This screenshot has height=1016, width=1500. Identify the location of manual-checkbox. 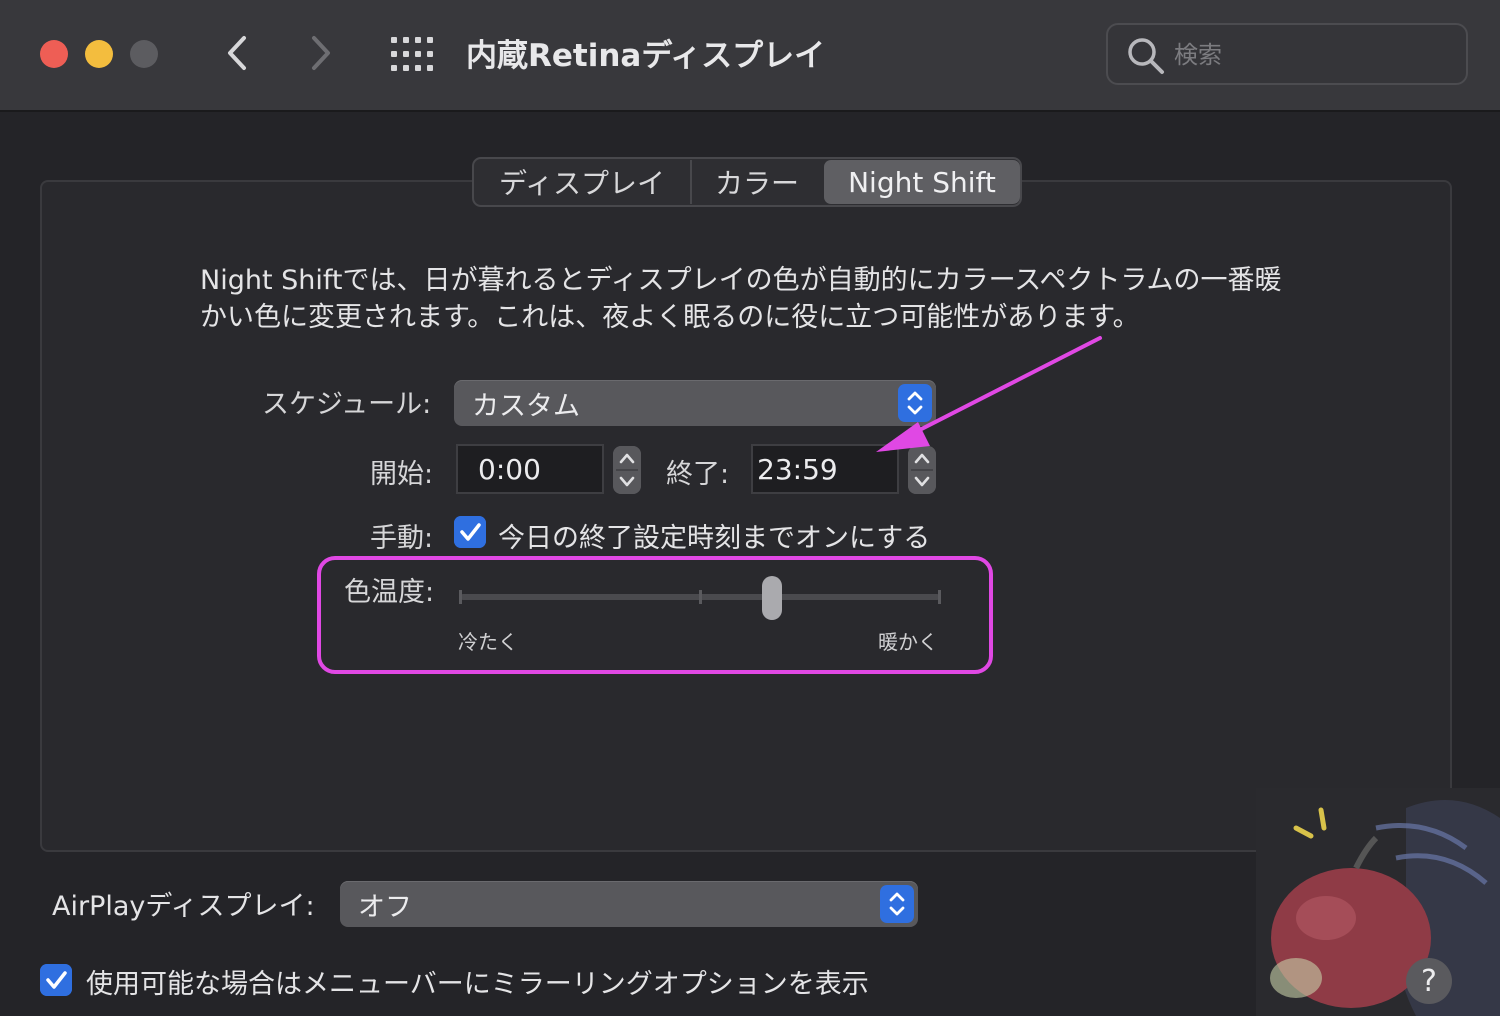
(470, 532).